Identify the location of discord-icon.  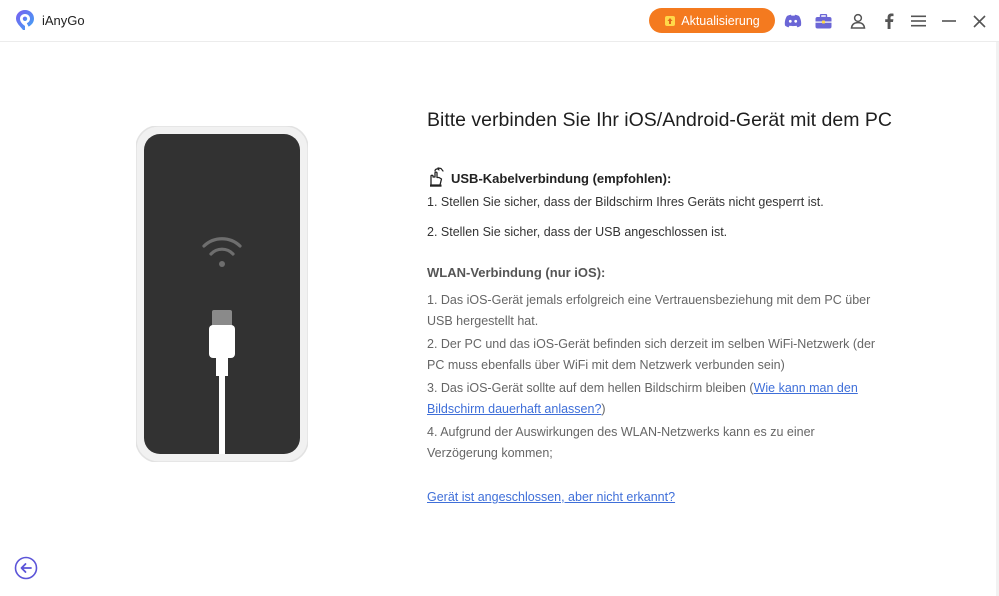
(793, 21).